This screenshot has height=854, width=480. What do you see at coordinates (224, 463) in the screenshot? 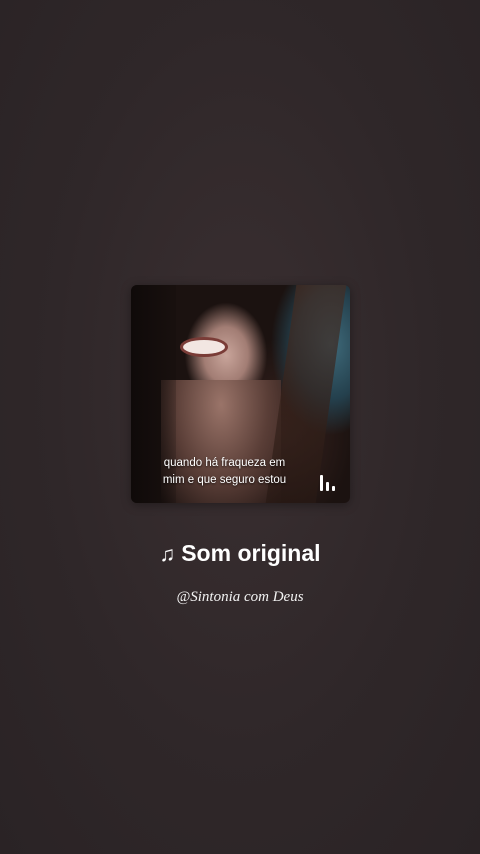
I see `caption-line-1: quando há fraqueza em` at bounding box center [224, 463].